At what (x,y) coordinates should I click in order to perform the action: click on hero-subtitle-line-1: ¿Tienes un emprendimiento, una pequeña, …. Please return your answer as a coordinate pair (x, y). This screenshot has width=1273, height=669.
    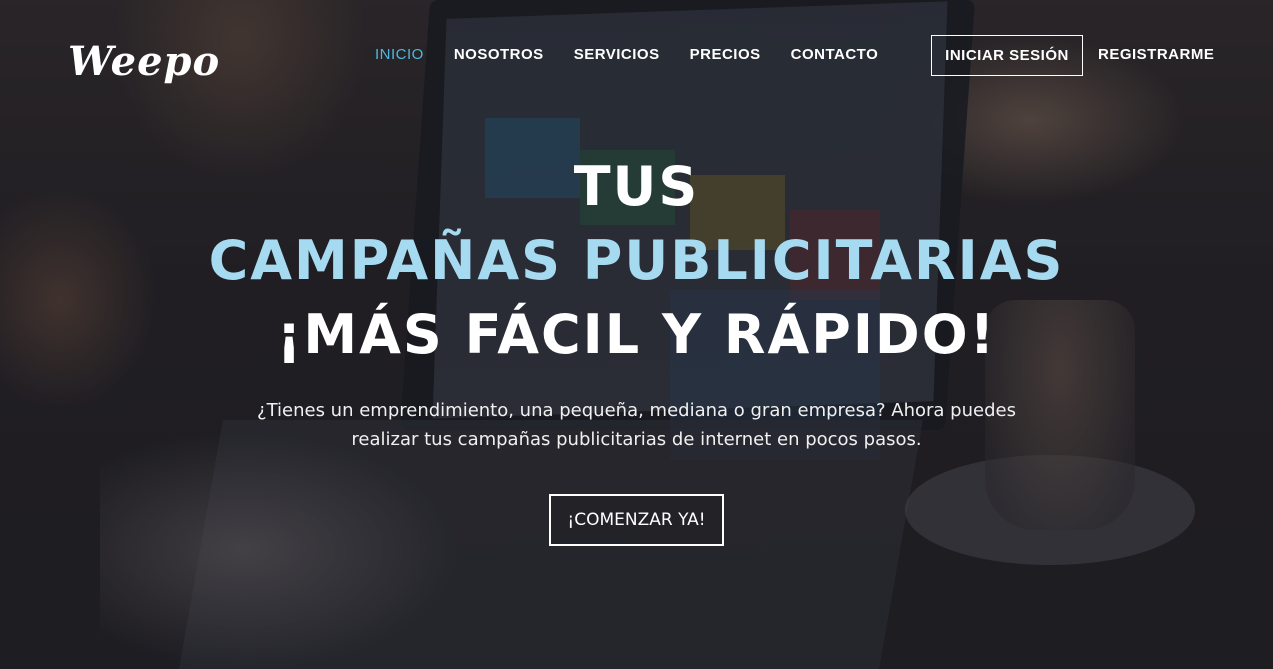
    Looking at the image, I should click on (636, 410).